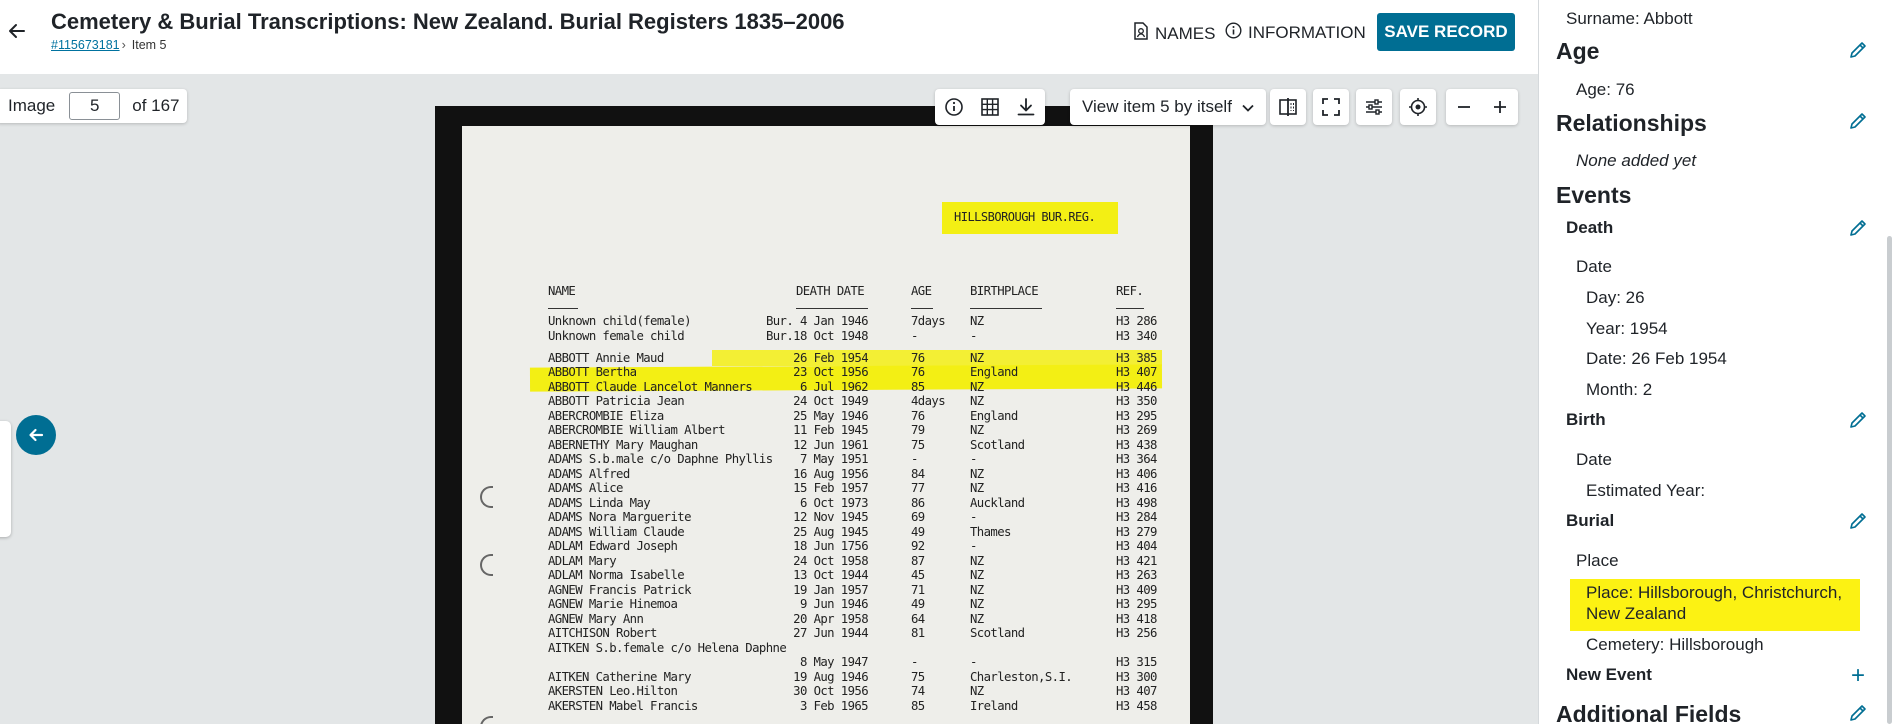 This screenshot has width=1892, height=724. I want to click on back-arrow-icon, so click(17, 31).